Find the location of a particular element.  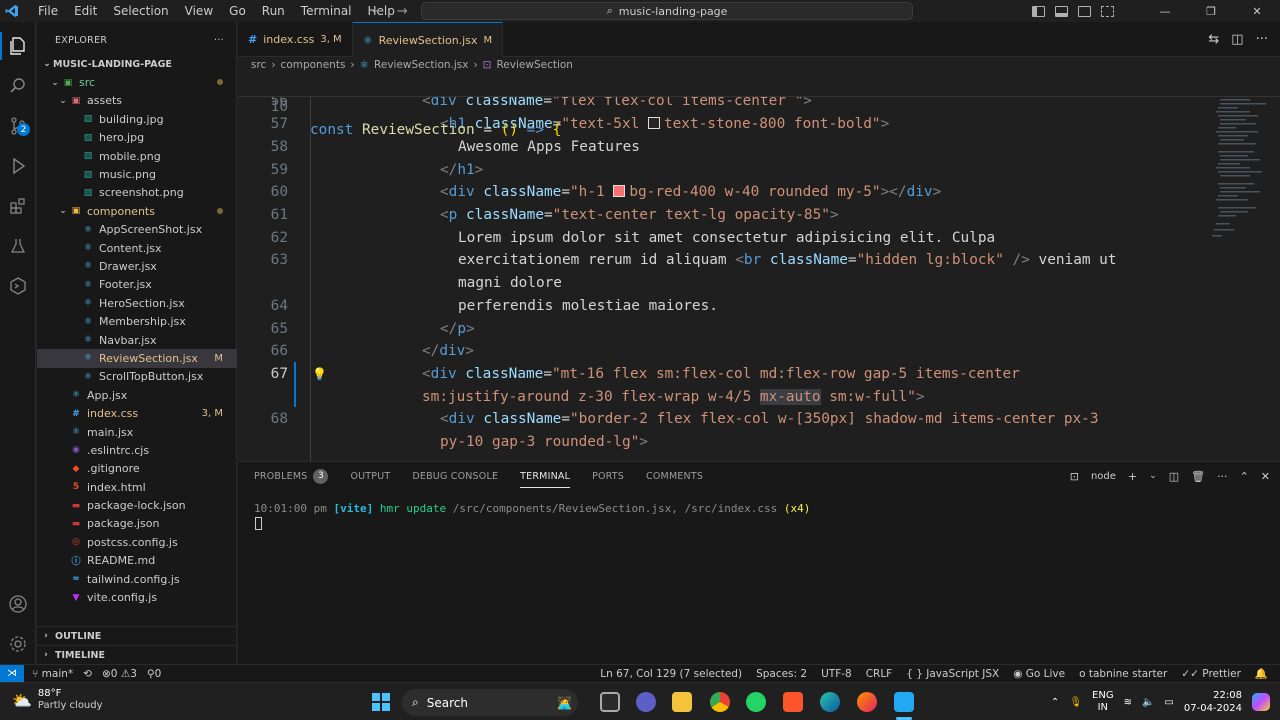

source-control-icon: 2 is located at coordinates (18, 126).